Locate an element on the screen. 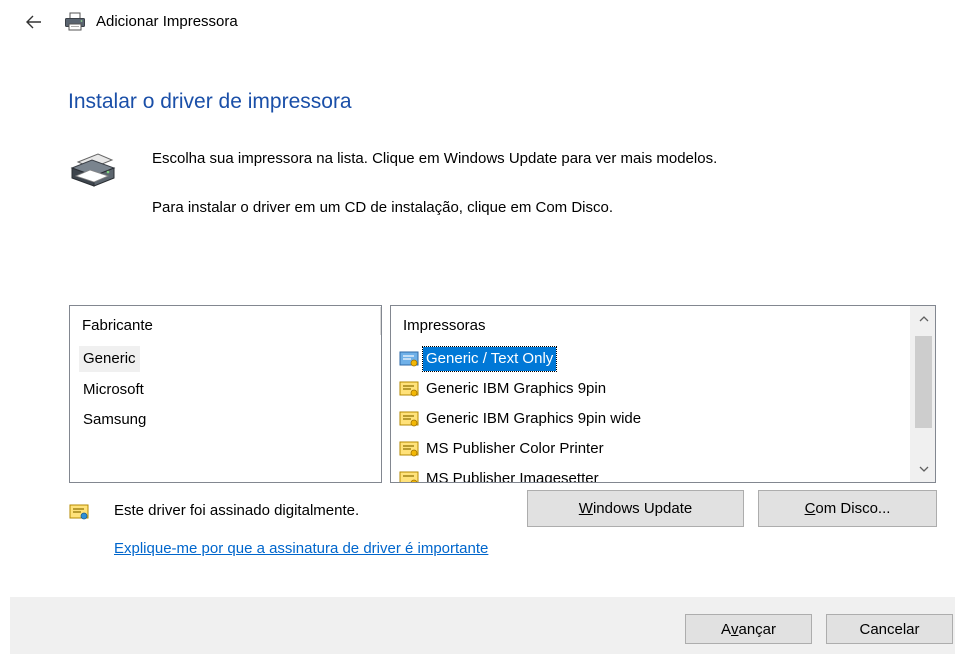 This screenshot has width=955, height=654. printer-item-ibm-9pin-wide: Generic IBM Graphics 9pin wide is located at coordinates (521, 419).